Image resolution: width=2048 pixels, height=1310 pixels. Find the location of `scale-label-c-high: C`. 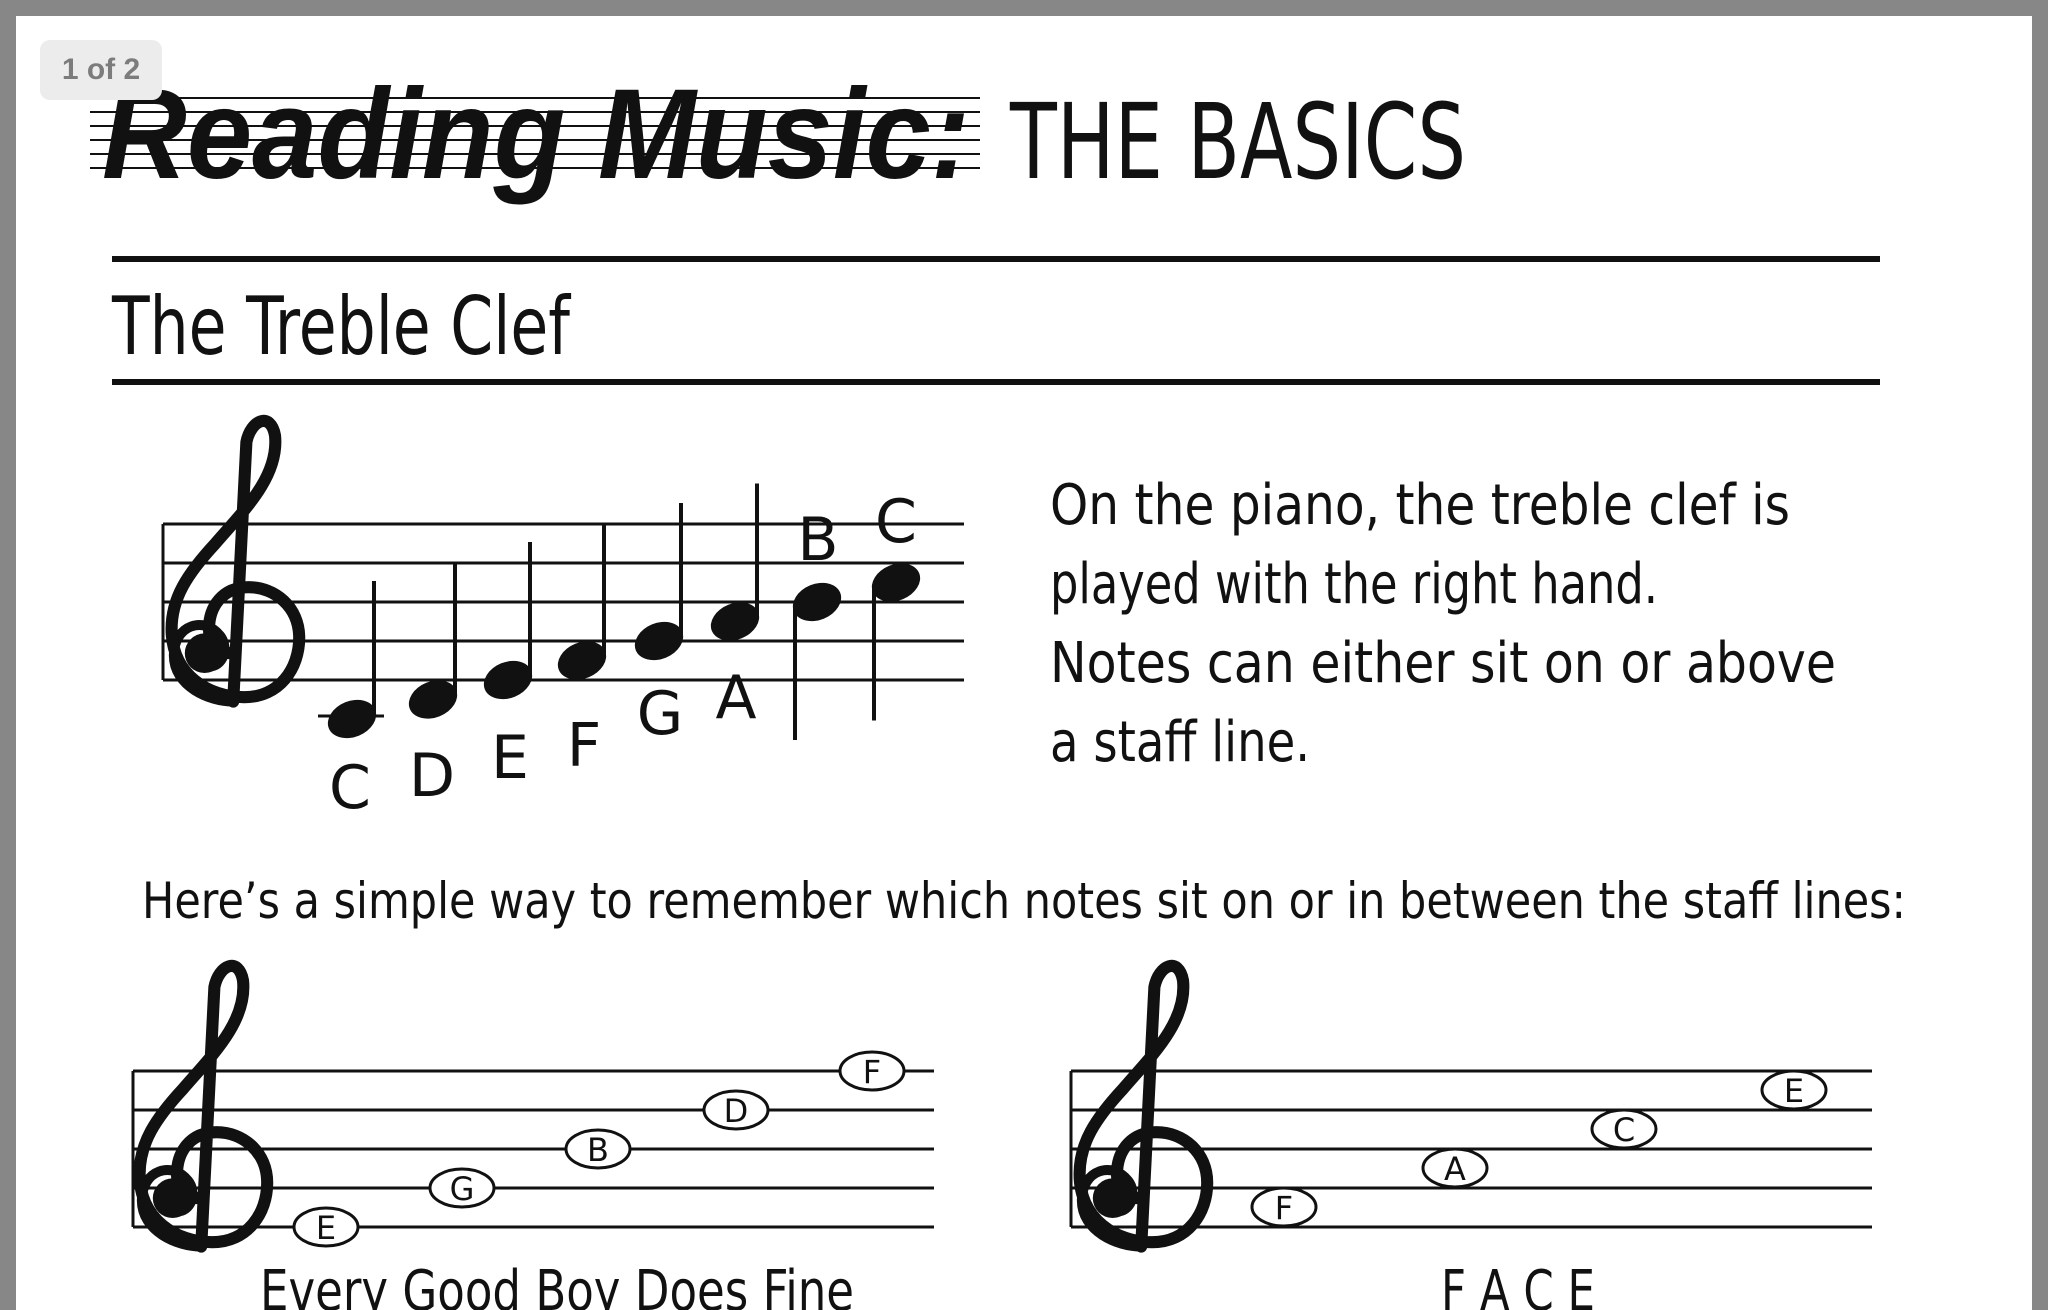

scale-label-c-high: C is located at coordinates (896, 522).